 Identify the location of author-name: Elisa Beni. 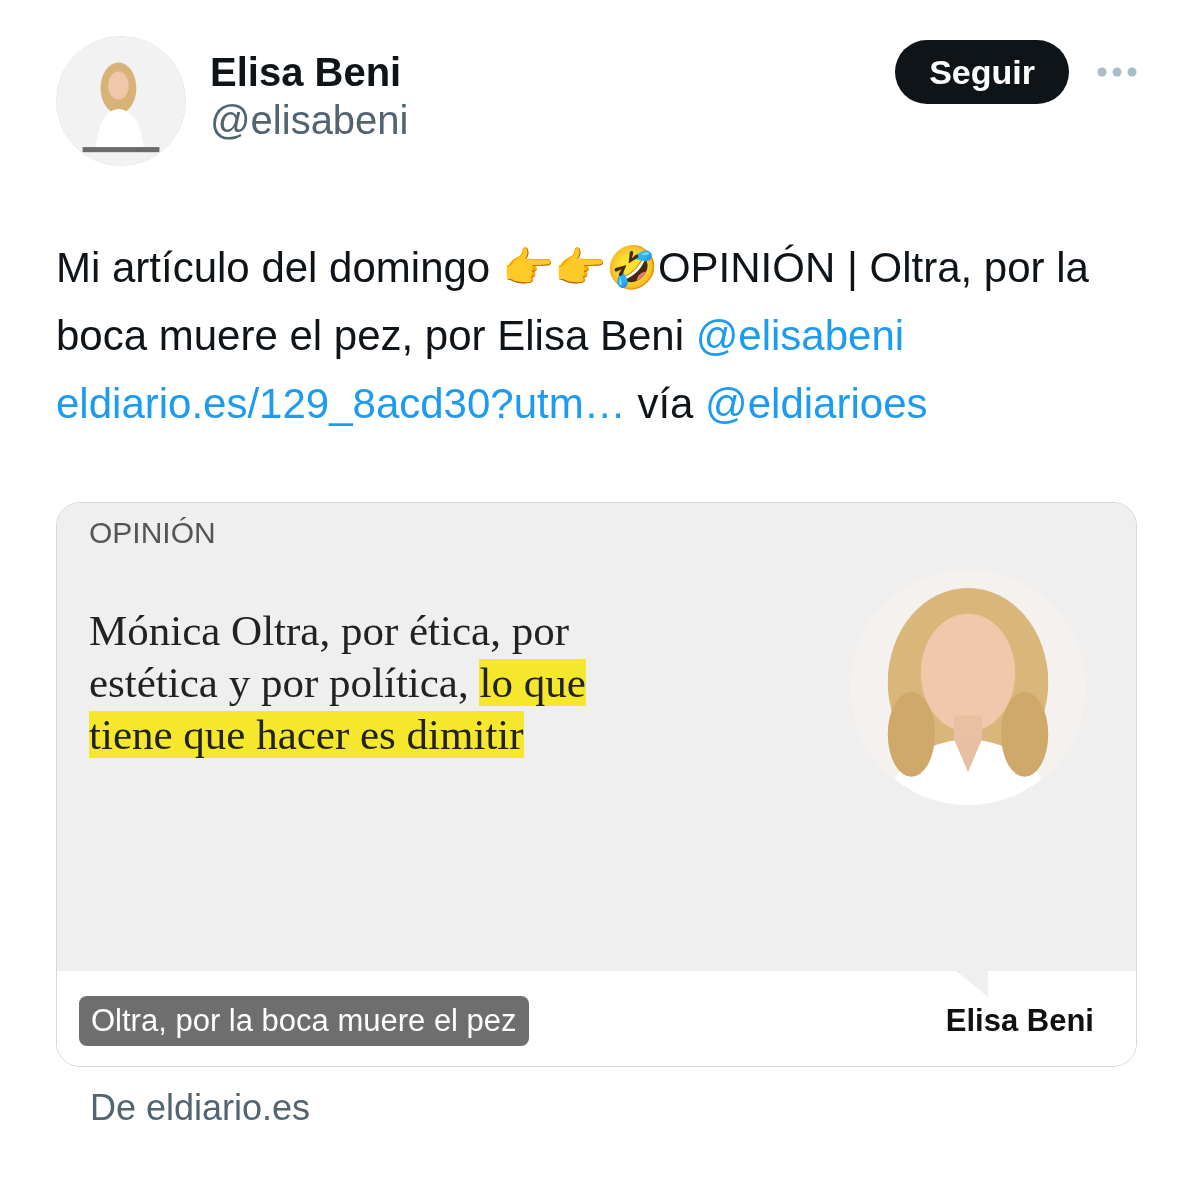
(306, 72).